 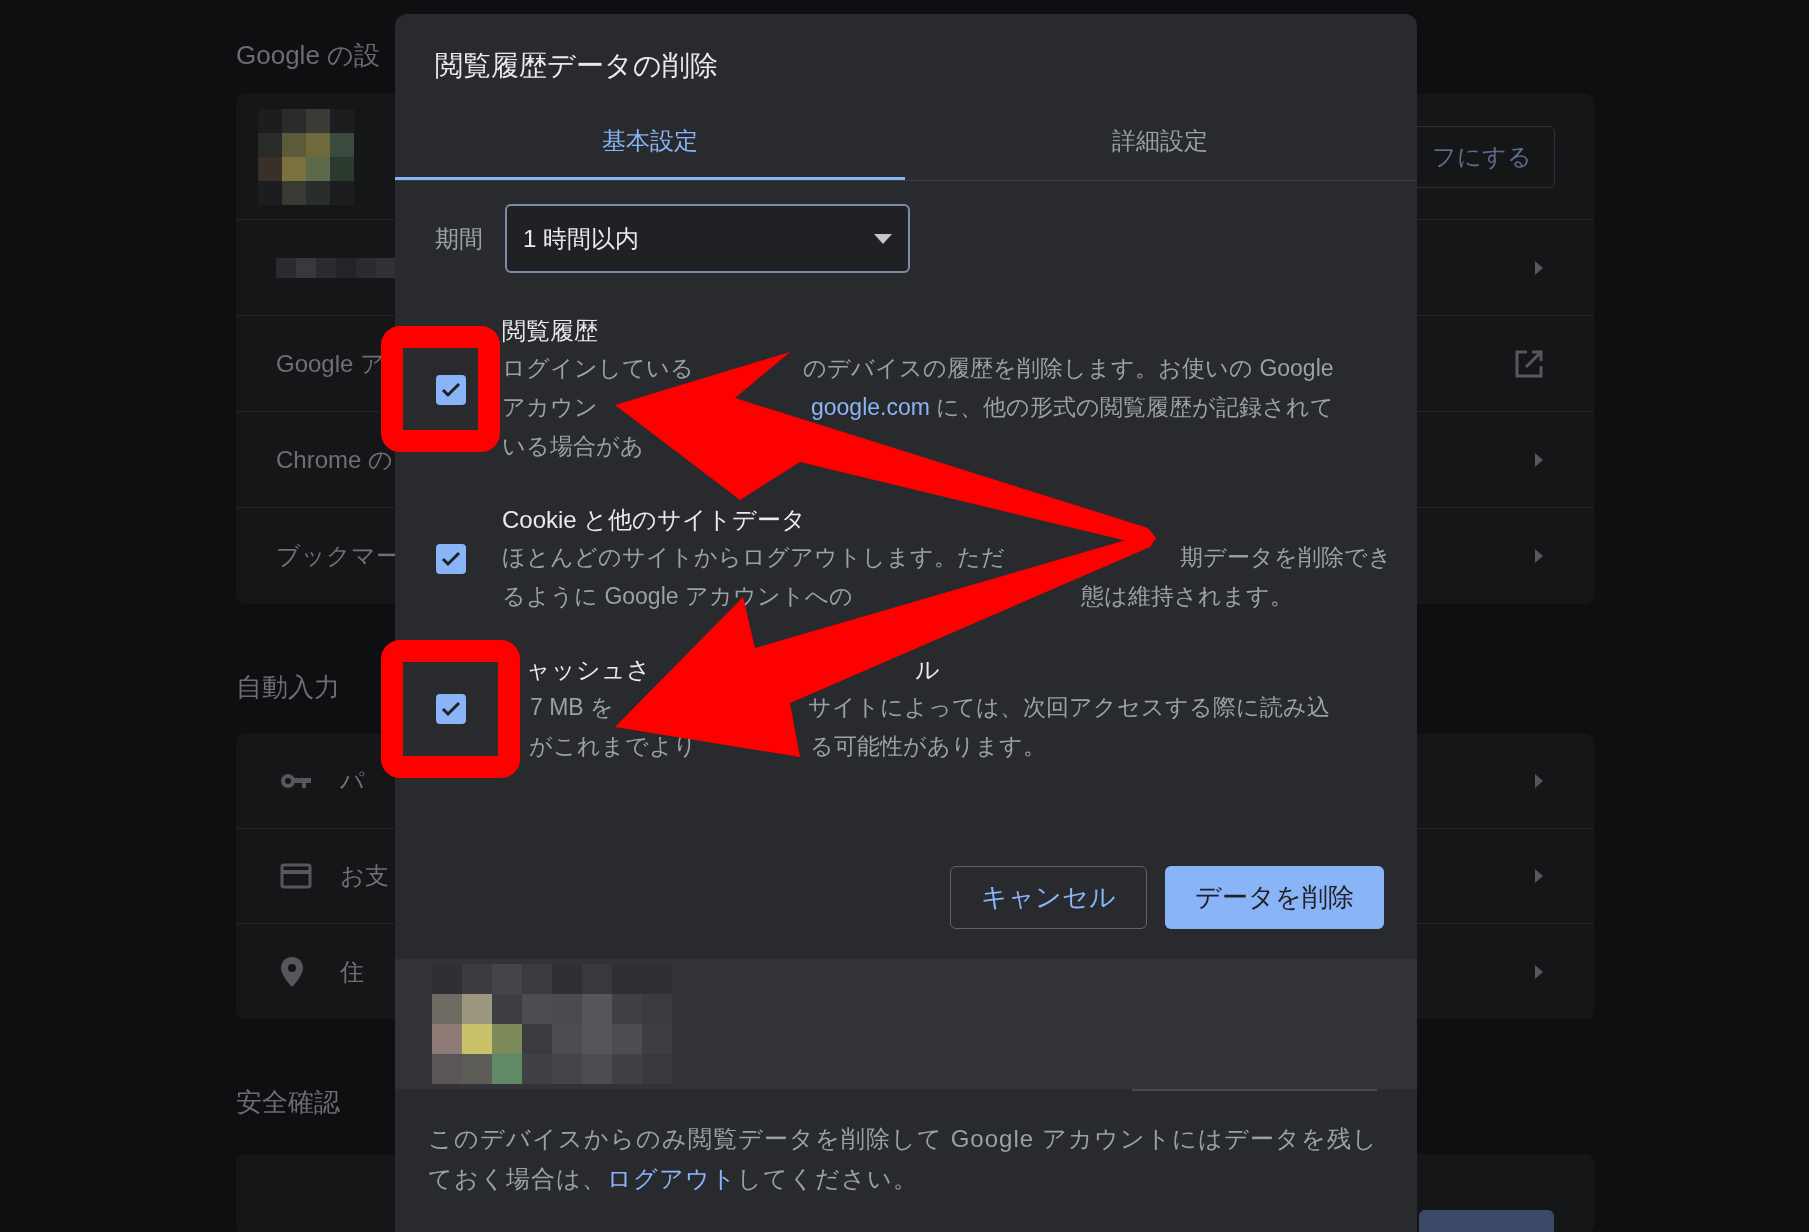 I want to click on period-dropdown: 1 時間以内, so click(x=707, y=238).